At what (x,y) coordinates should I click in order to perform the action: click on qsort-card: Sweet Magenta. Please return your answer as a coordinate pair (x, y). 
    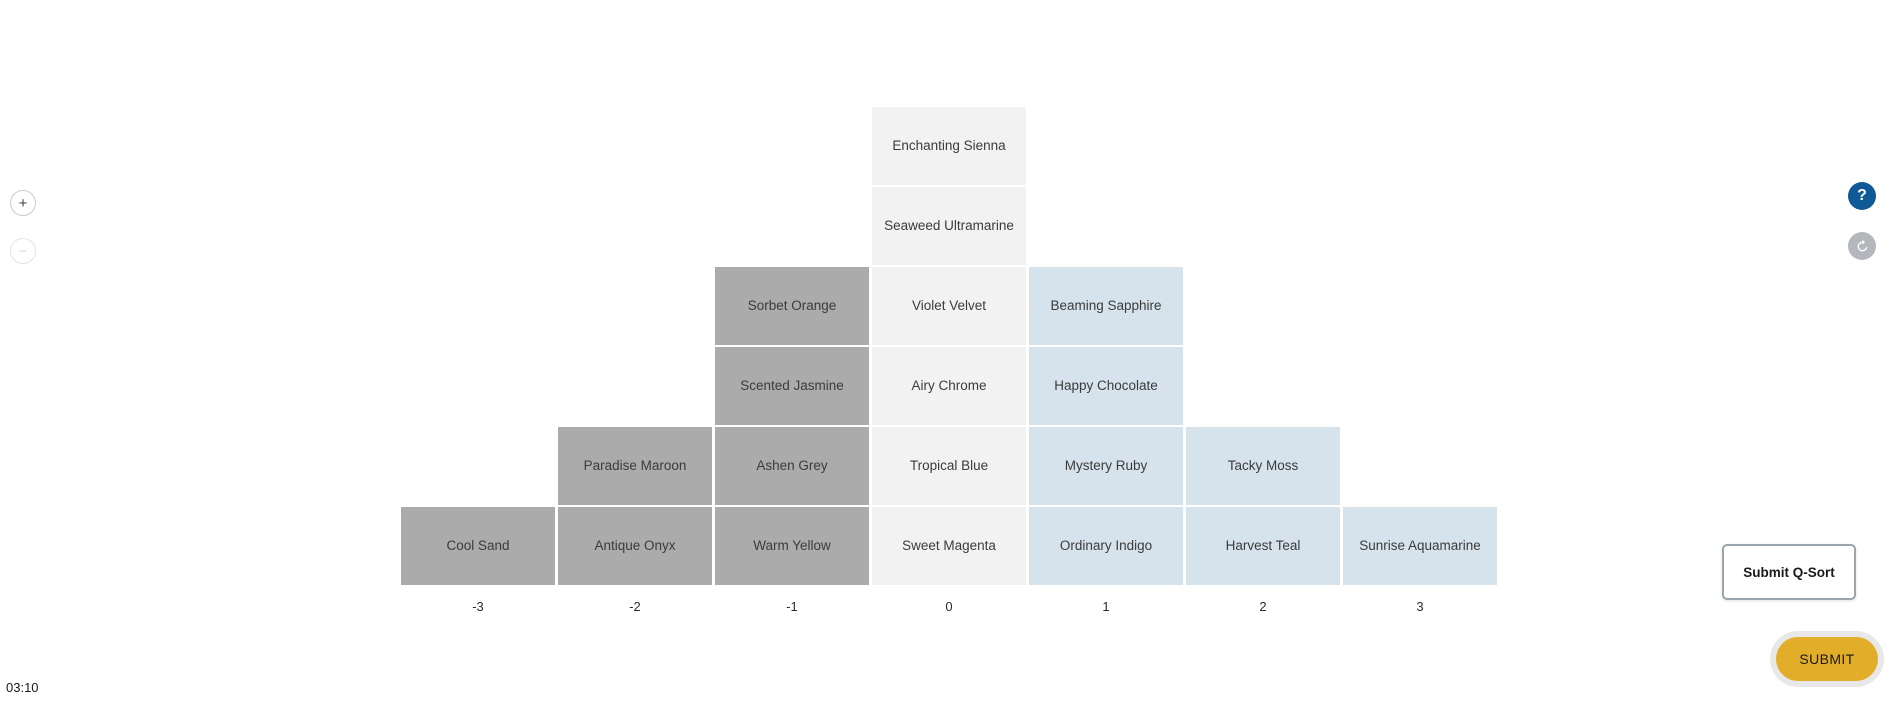
    Looking at the image, I should click on (949, 546).